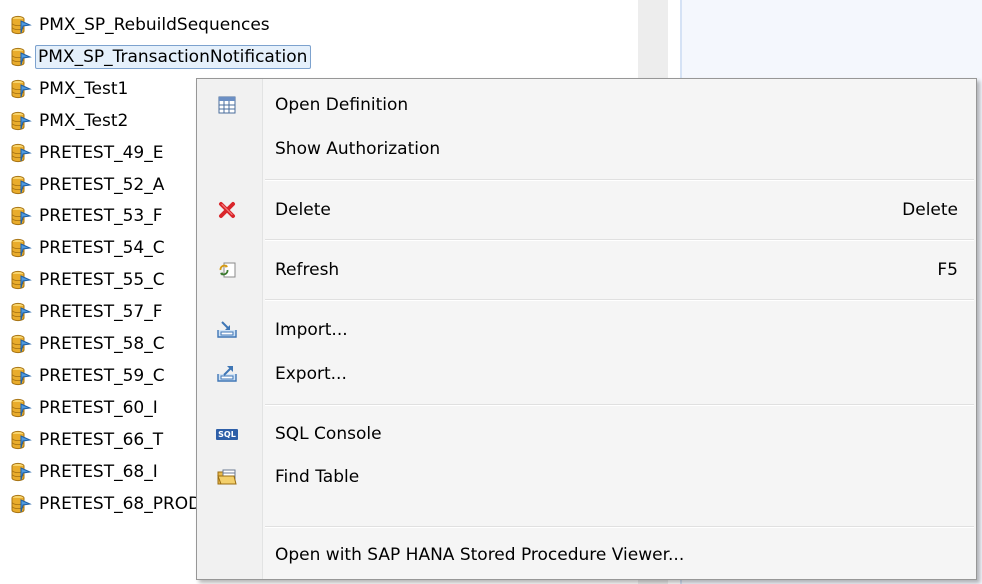 This screenshot has height=584, width=982. What do you see at coordinates (227, 477) in the screenshot?
I see `find-table-folder-icon` at bounding box center [227, 477].